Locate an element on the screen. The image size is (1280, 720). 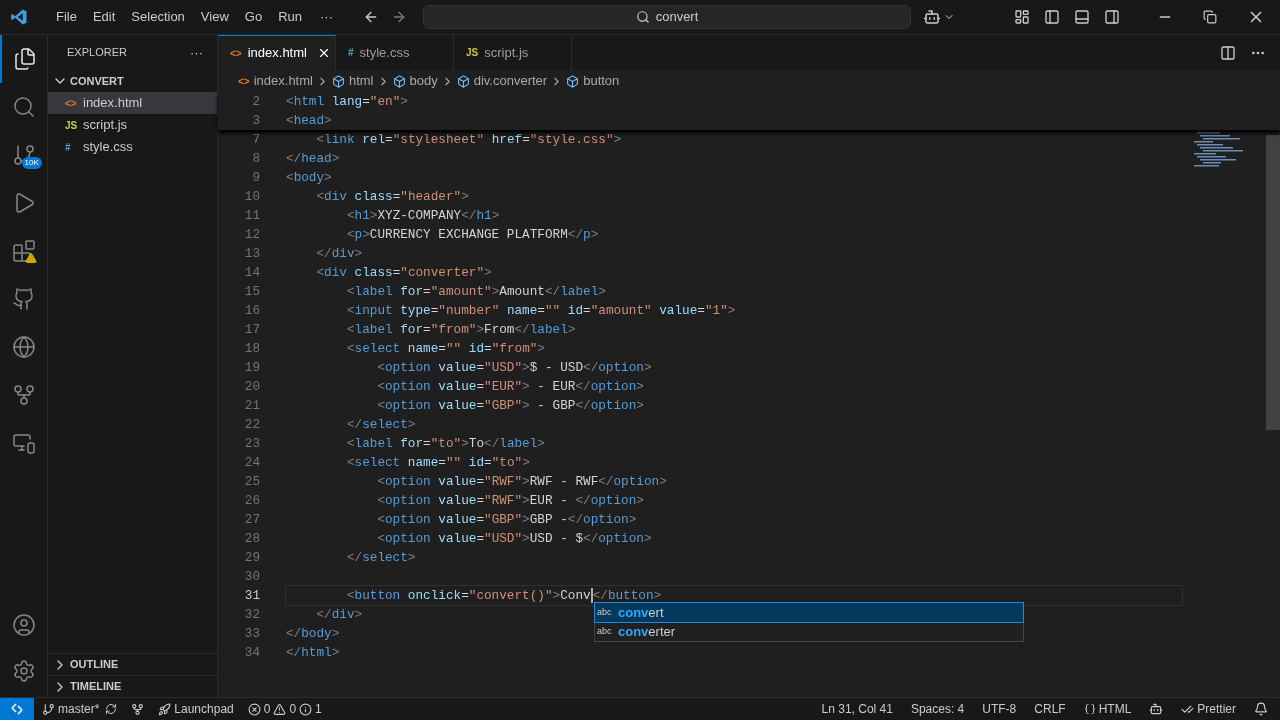
breadcrumb-label: button is located at coordinates (601, 81).